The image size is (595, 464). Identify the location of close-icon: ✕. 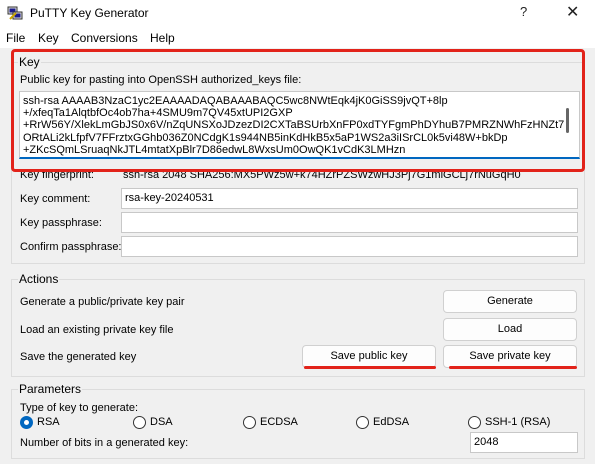
(572, 12).